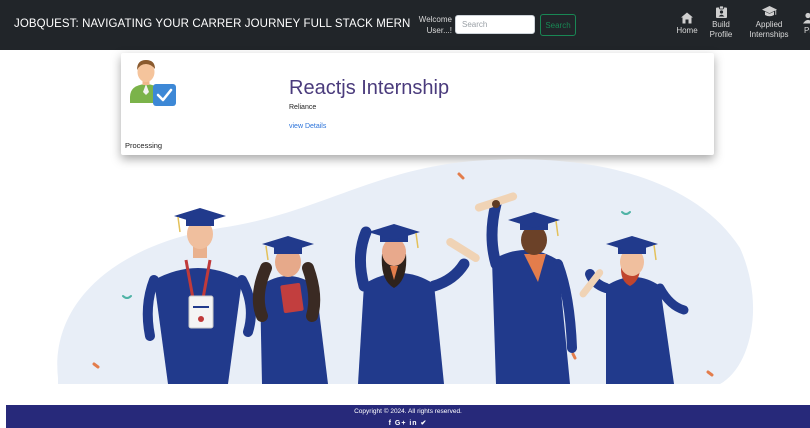  What do you see at coordinates (687, 18) in the screenshot?
I see `home-icon` at bounding box center [687, 18].